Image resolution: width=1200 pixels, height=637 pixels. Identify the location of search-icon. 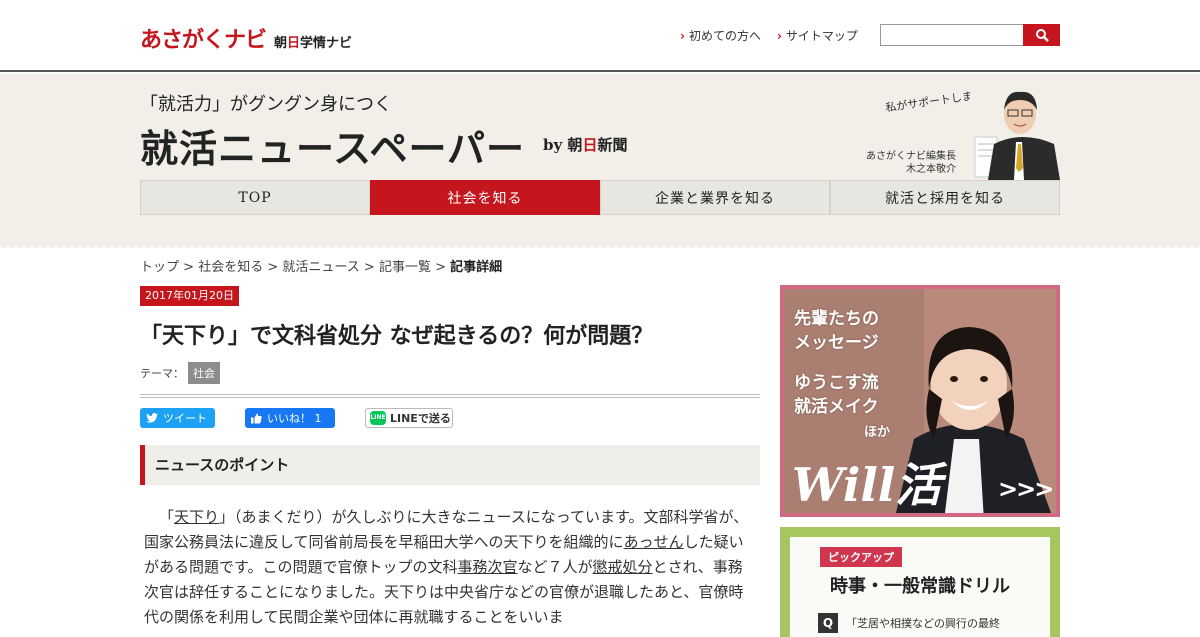
(1042, 35).